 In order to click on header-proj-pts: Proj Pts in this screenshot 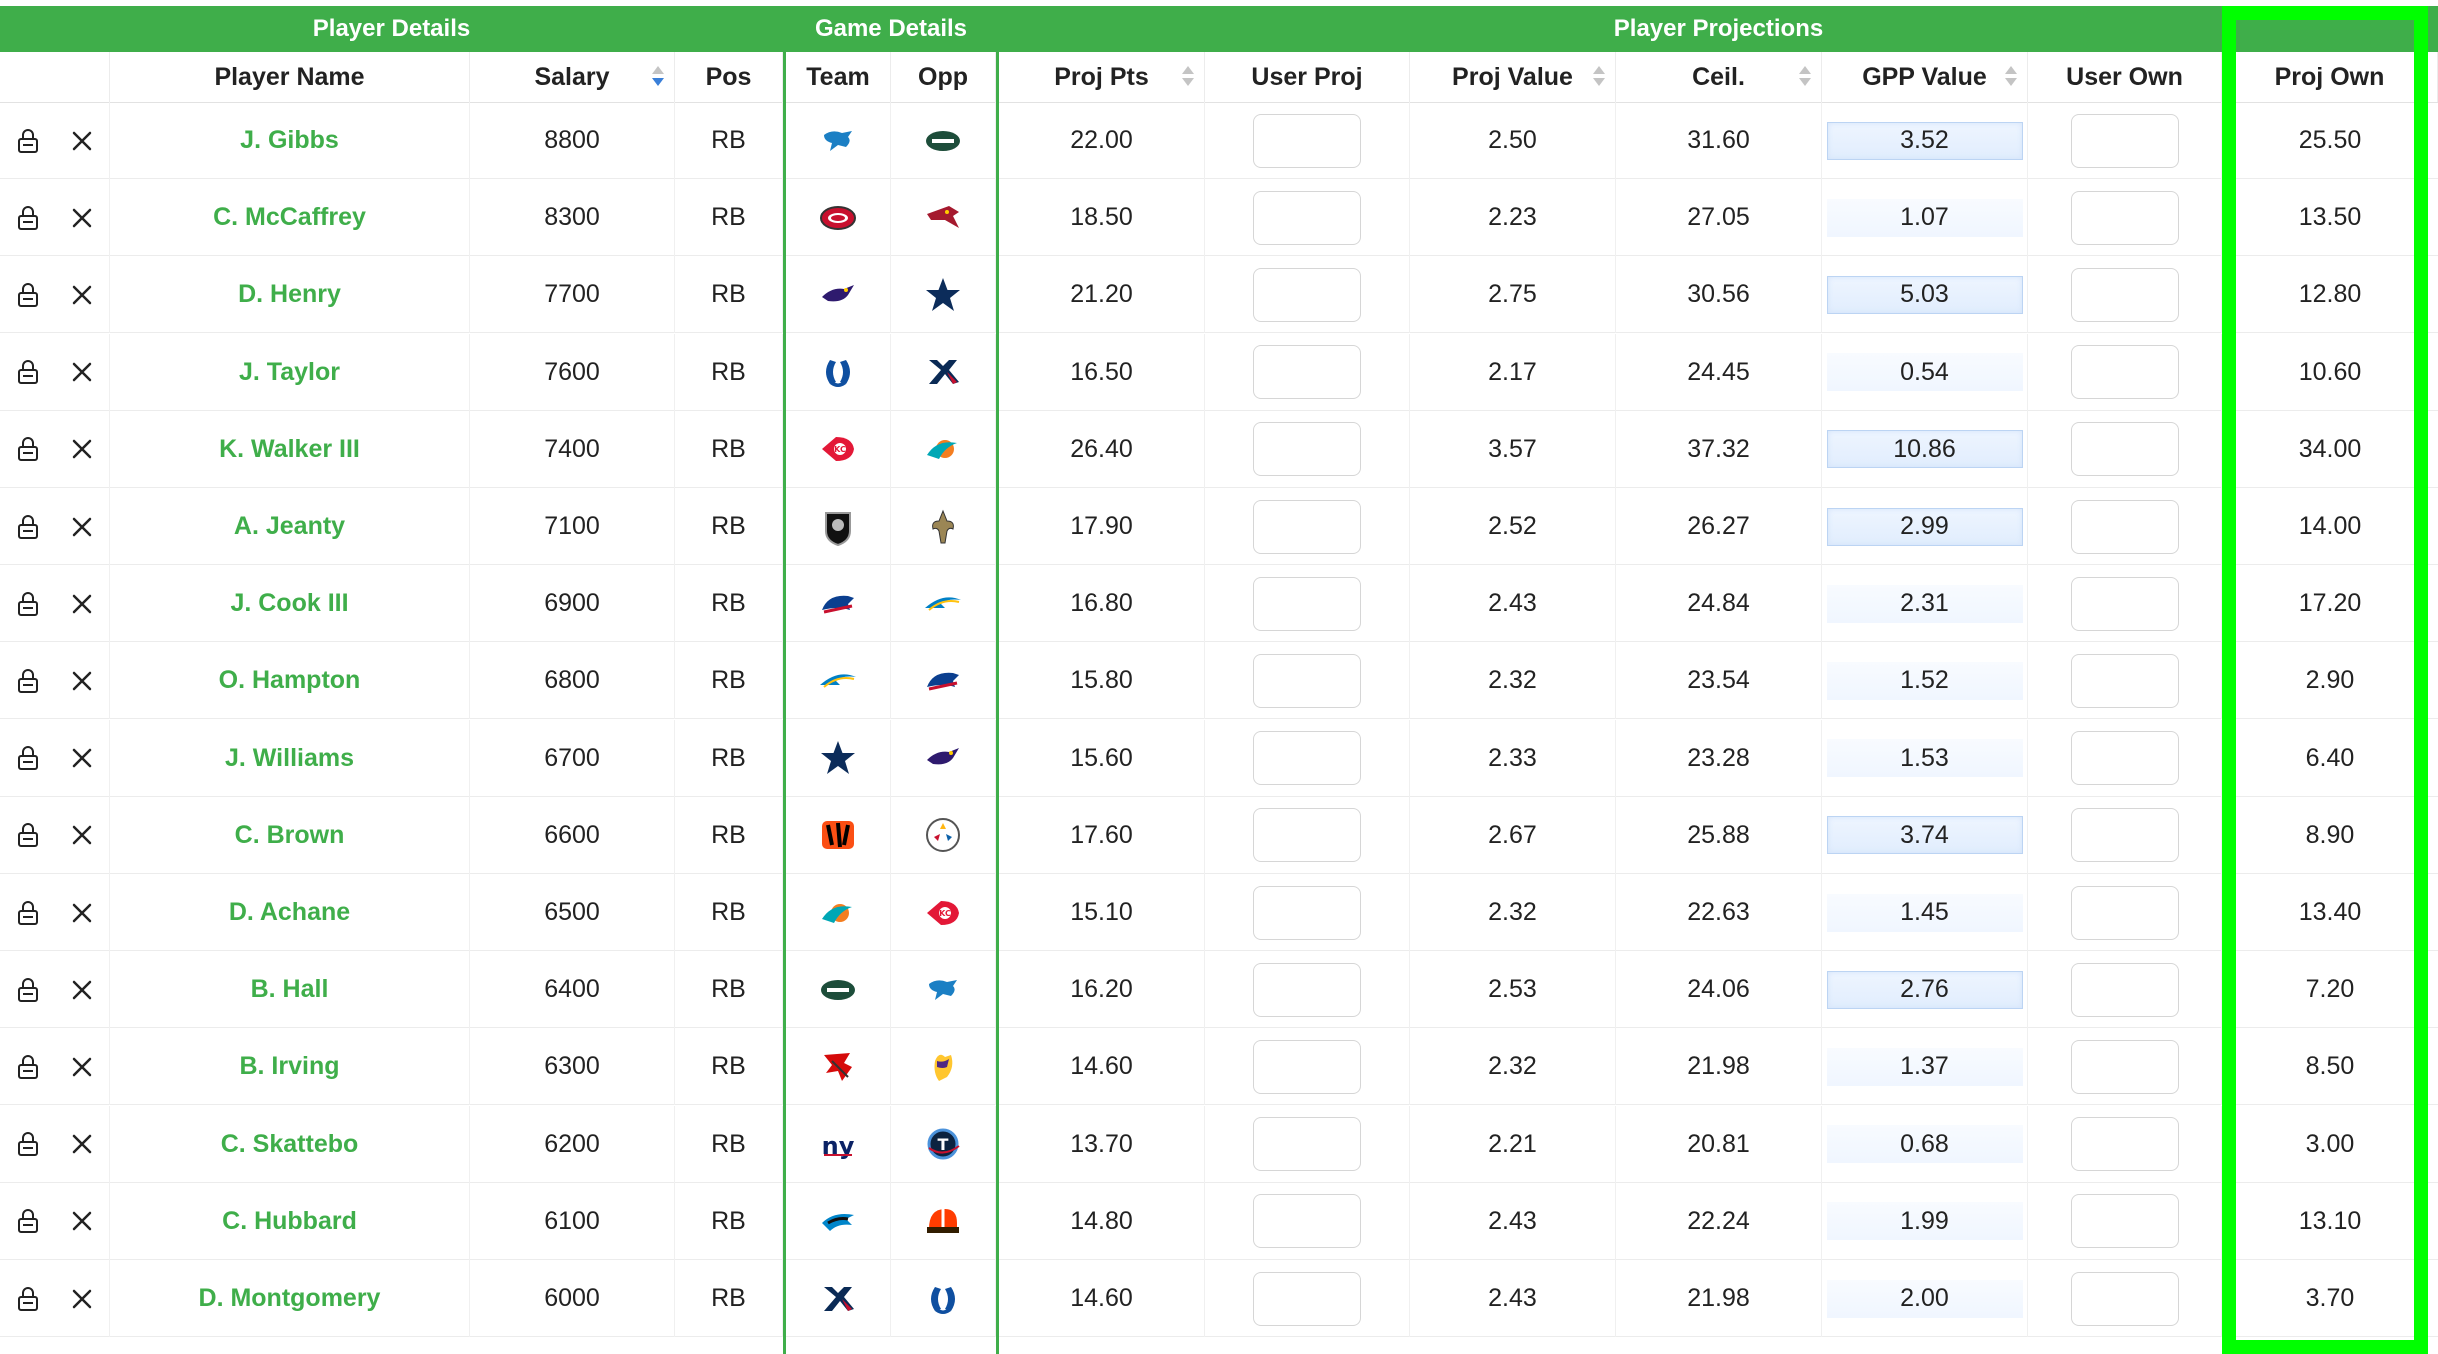, I will do `click(1102, 77)`.